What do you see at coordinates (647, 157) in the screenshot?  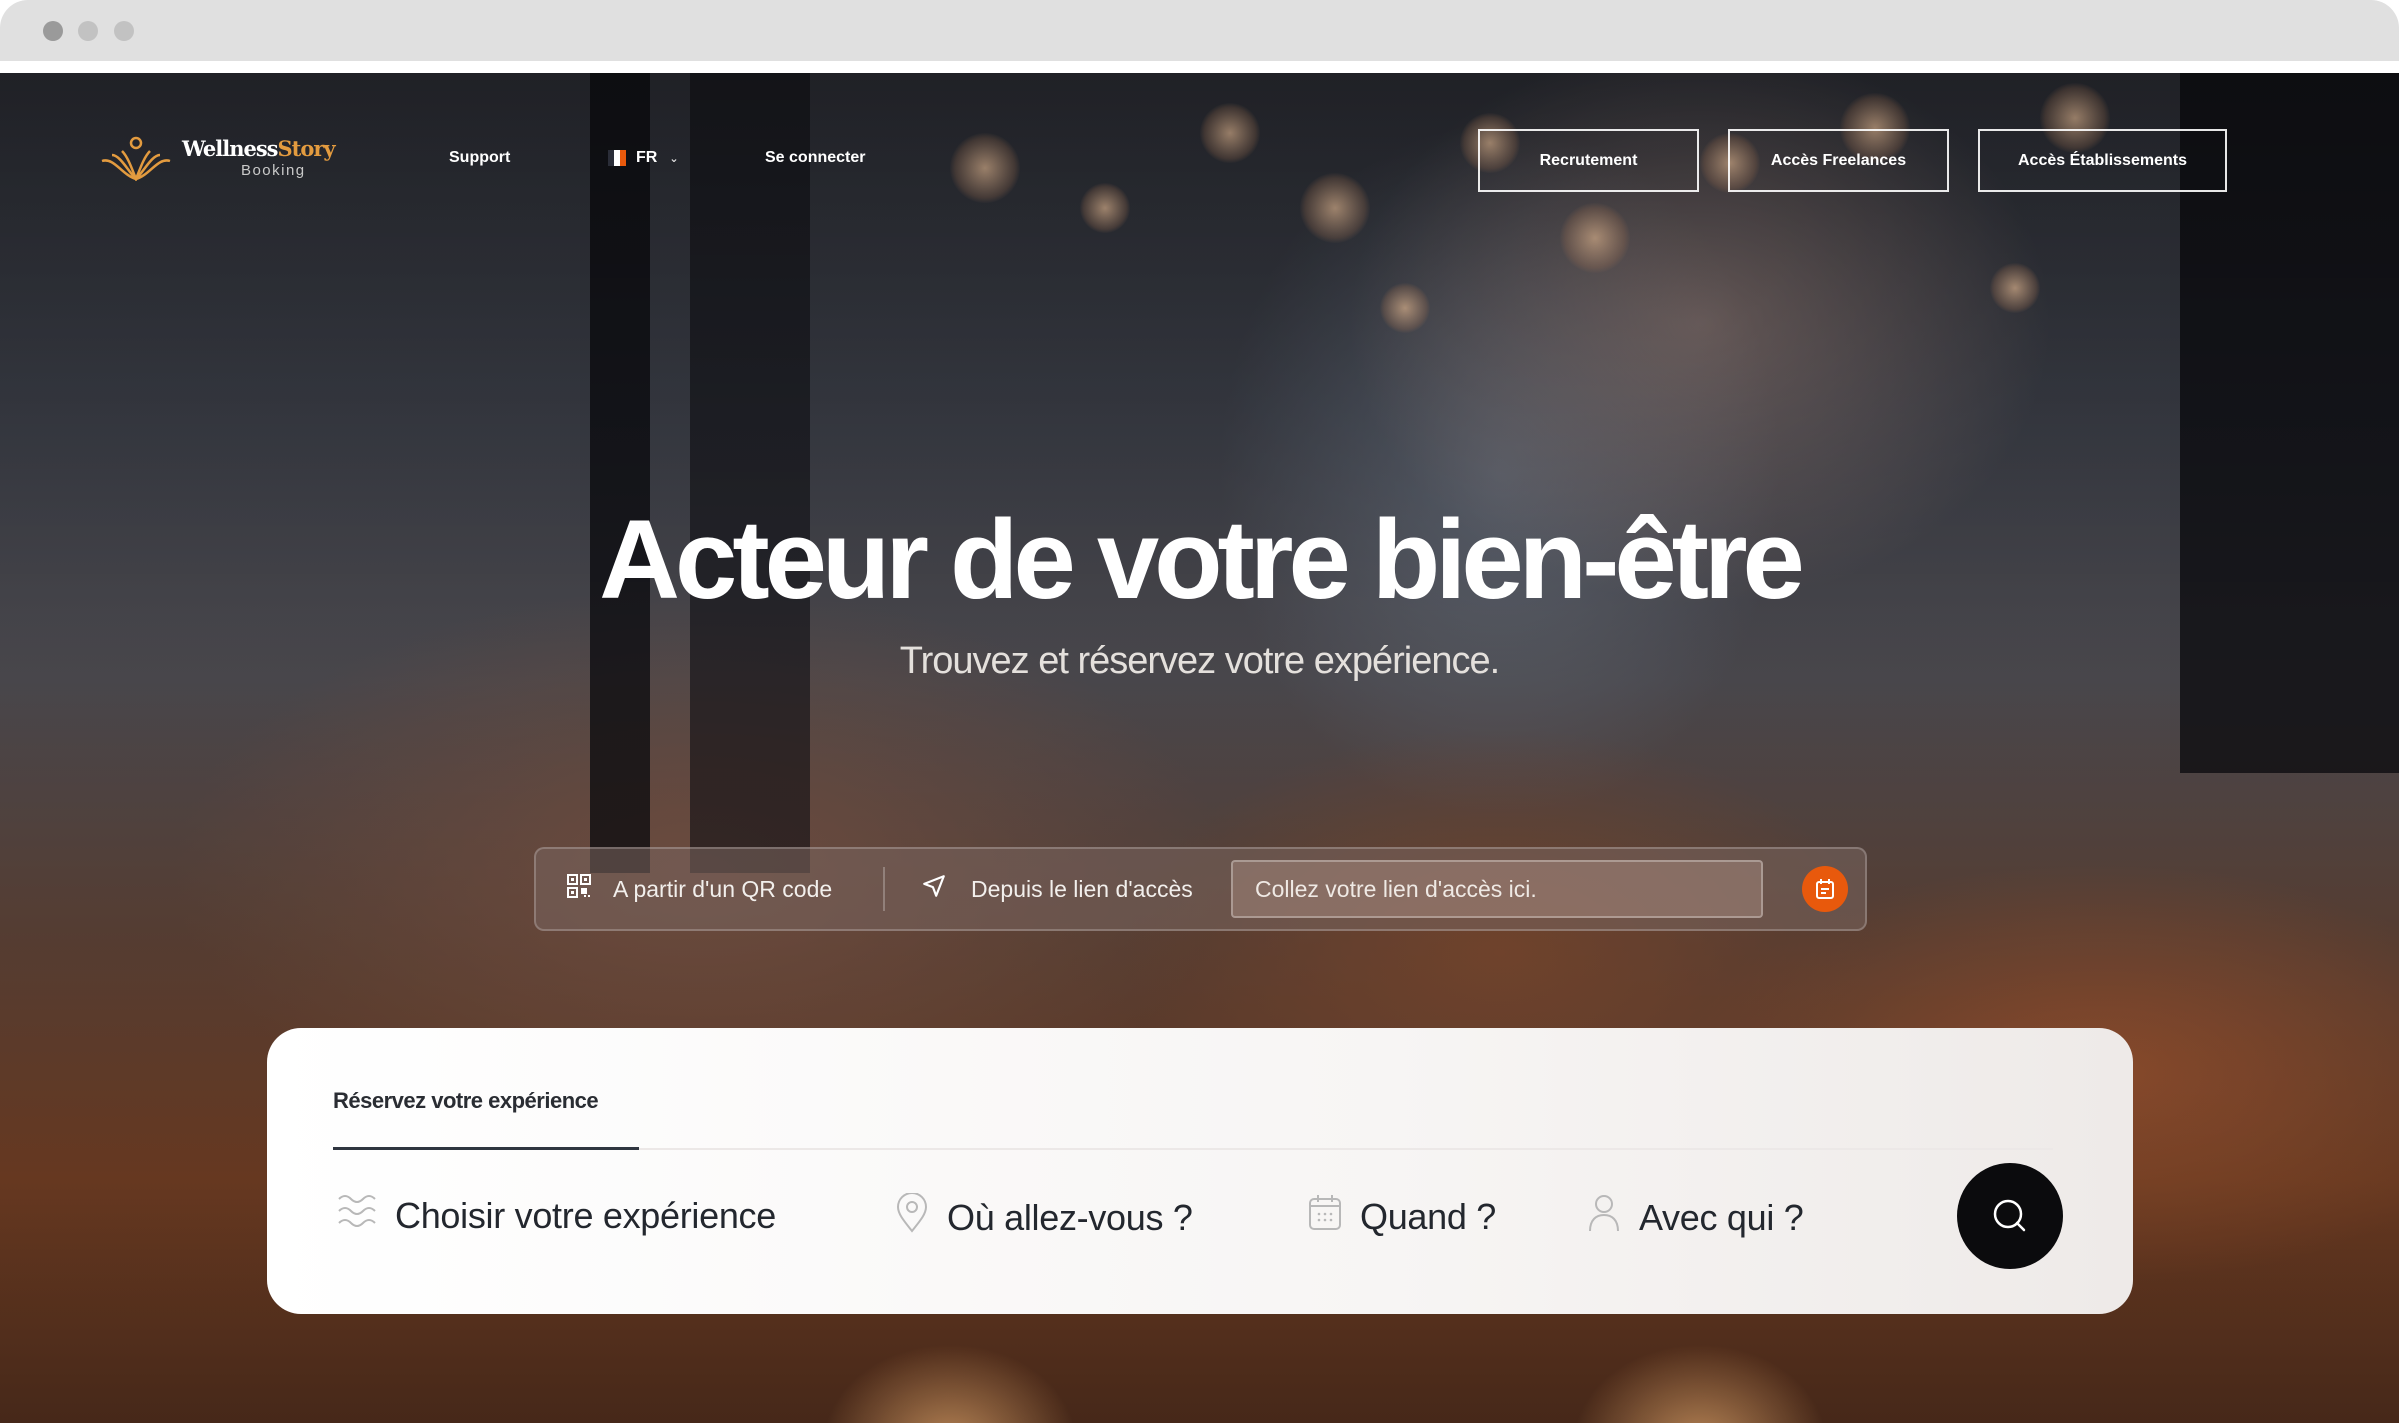 I see `language-label: FR` at bounding box center [647, 157].